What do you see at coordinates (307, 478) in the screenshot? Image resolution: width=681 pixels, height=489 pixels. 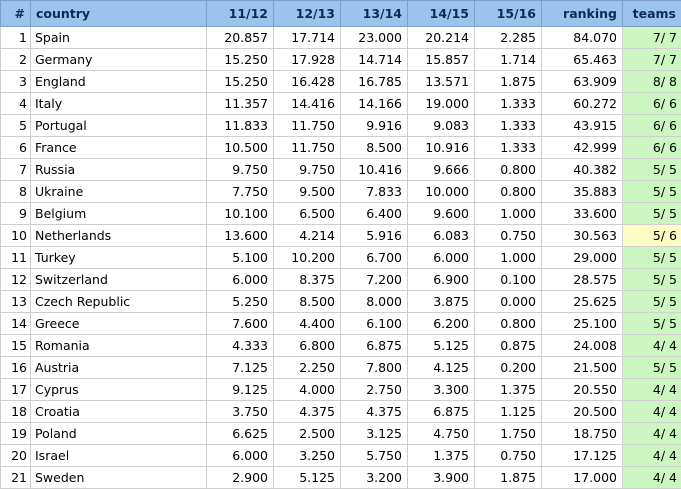 I see `cell-season-12-13: 5.125` at bounding box center [307, 478].